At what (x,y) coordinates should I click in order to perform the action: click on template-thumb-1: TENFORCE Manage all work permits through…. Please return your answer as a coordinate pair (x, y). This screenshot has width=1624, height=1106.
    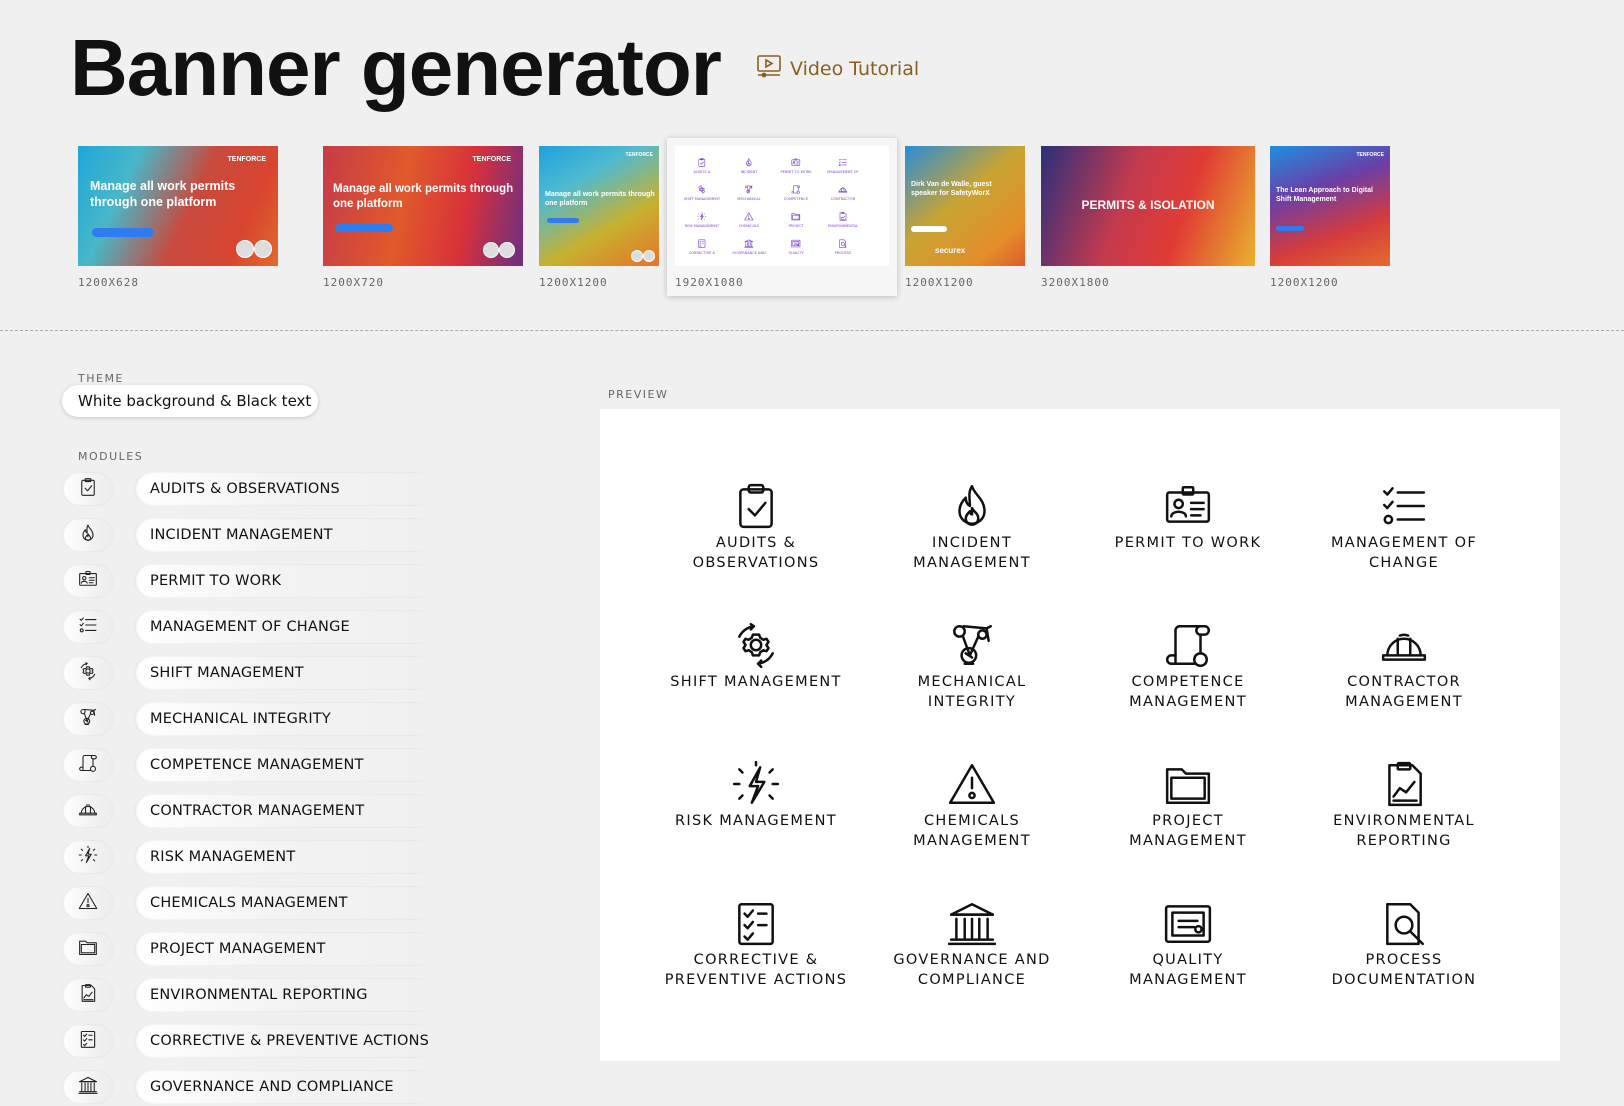
    Looking at the image, I should click on (178, 221).